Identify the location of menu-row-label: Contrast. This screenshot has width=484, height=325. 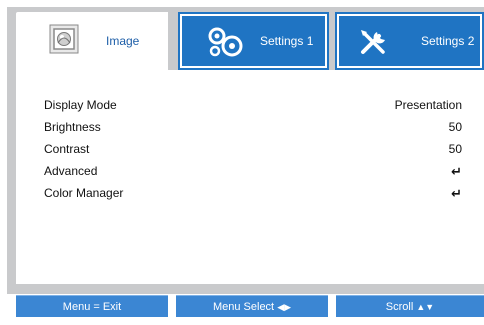
(67, 149).